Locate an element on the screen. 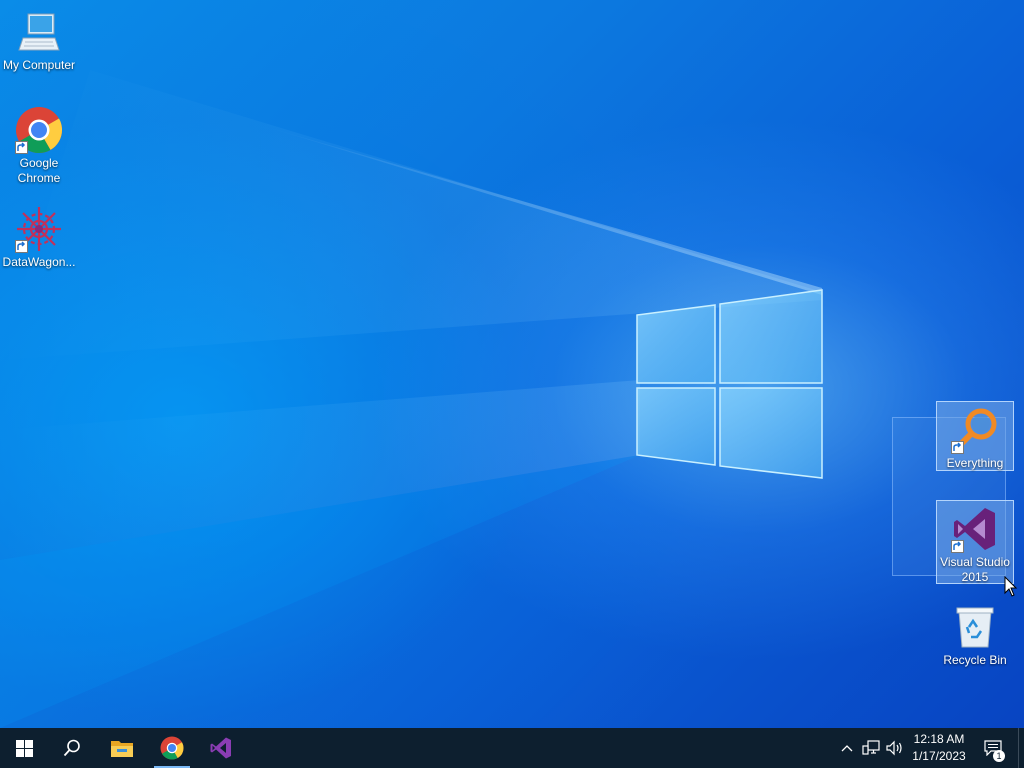 The width and height of the screenshot is (1024, 768). search-button is located at coordinates (72, 748).